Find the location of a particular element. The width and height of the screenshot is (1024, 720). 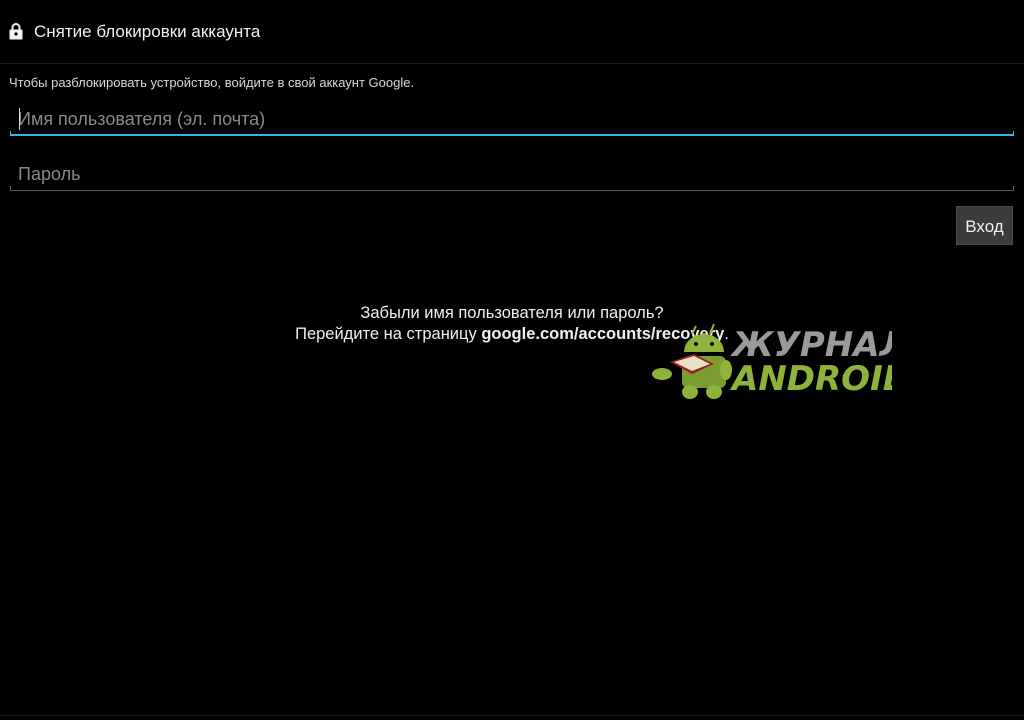

bottom-divider is located at coordinates (512, 715).